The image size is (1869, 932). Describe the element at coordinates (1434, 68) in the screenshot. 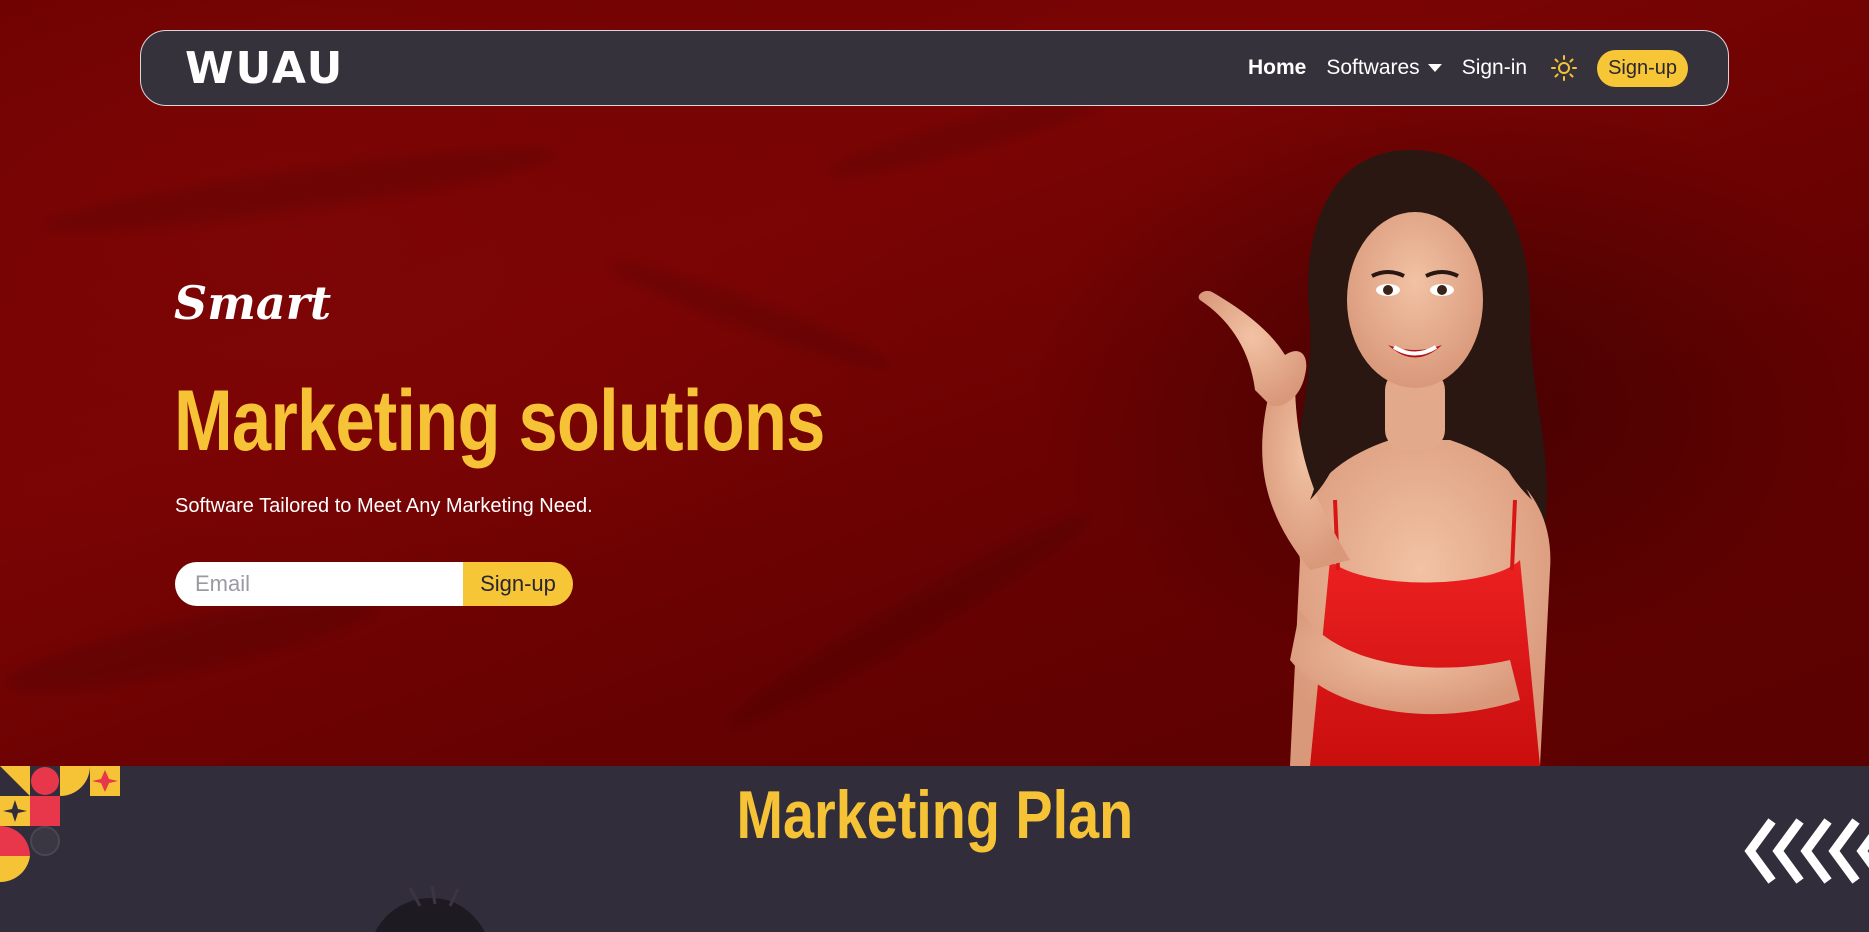

I see `chevron-down-icon` at that location.